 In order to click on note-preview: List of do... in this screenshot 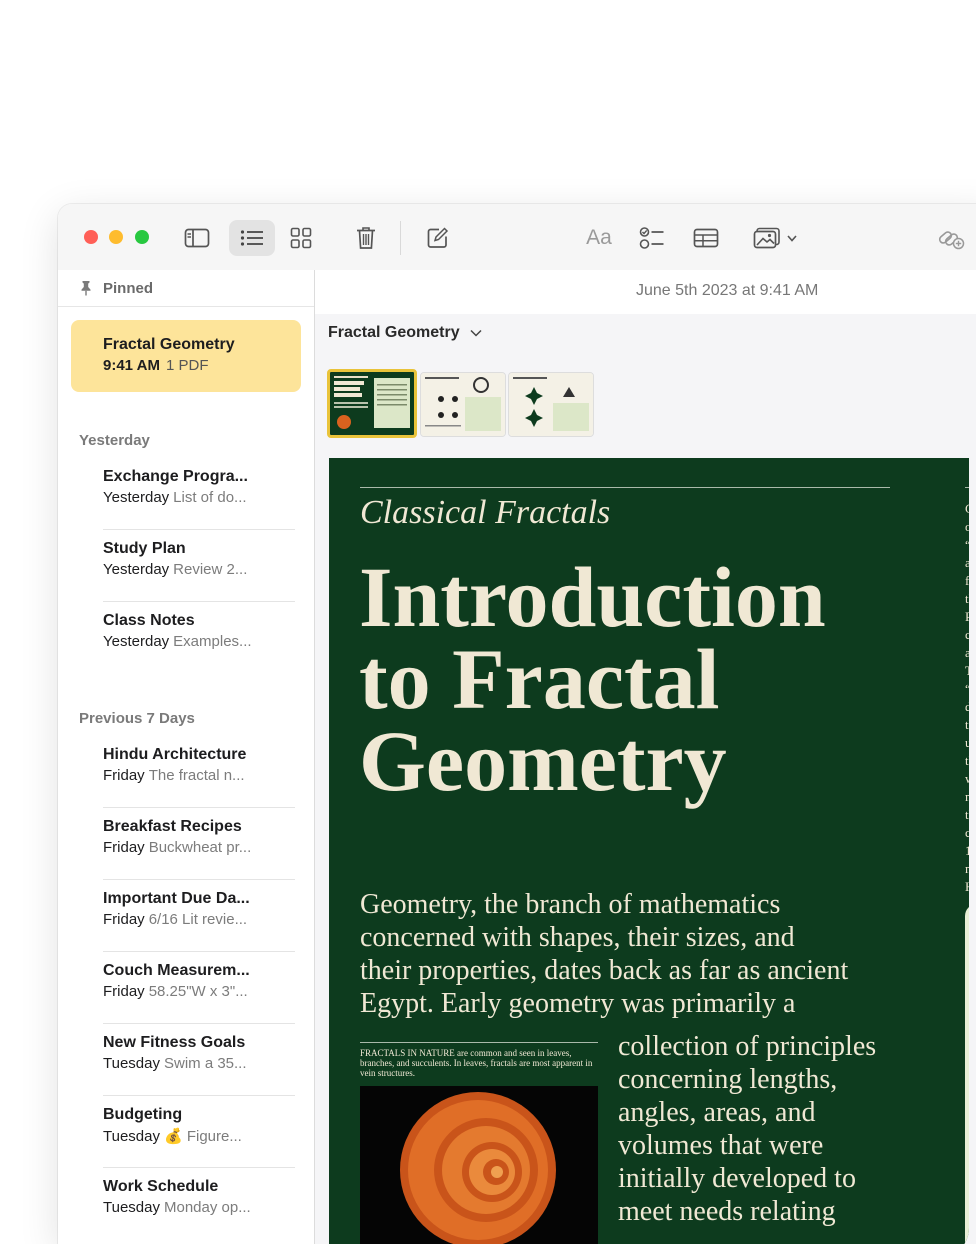, I will do `click(210, 497)`.